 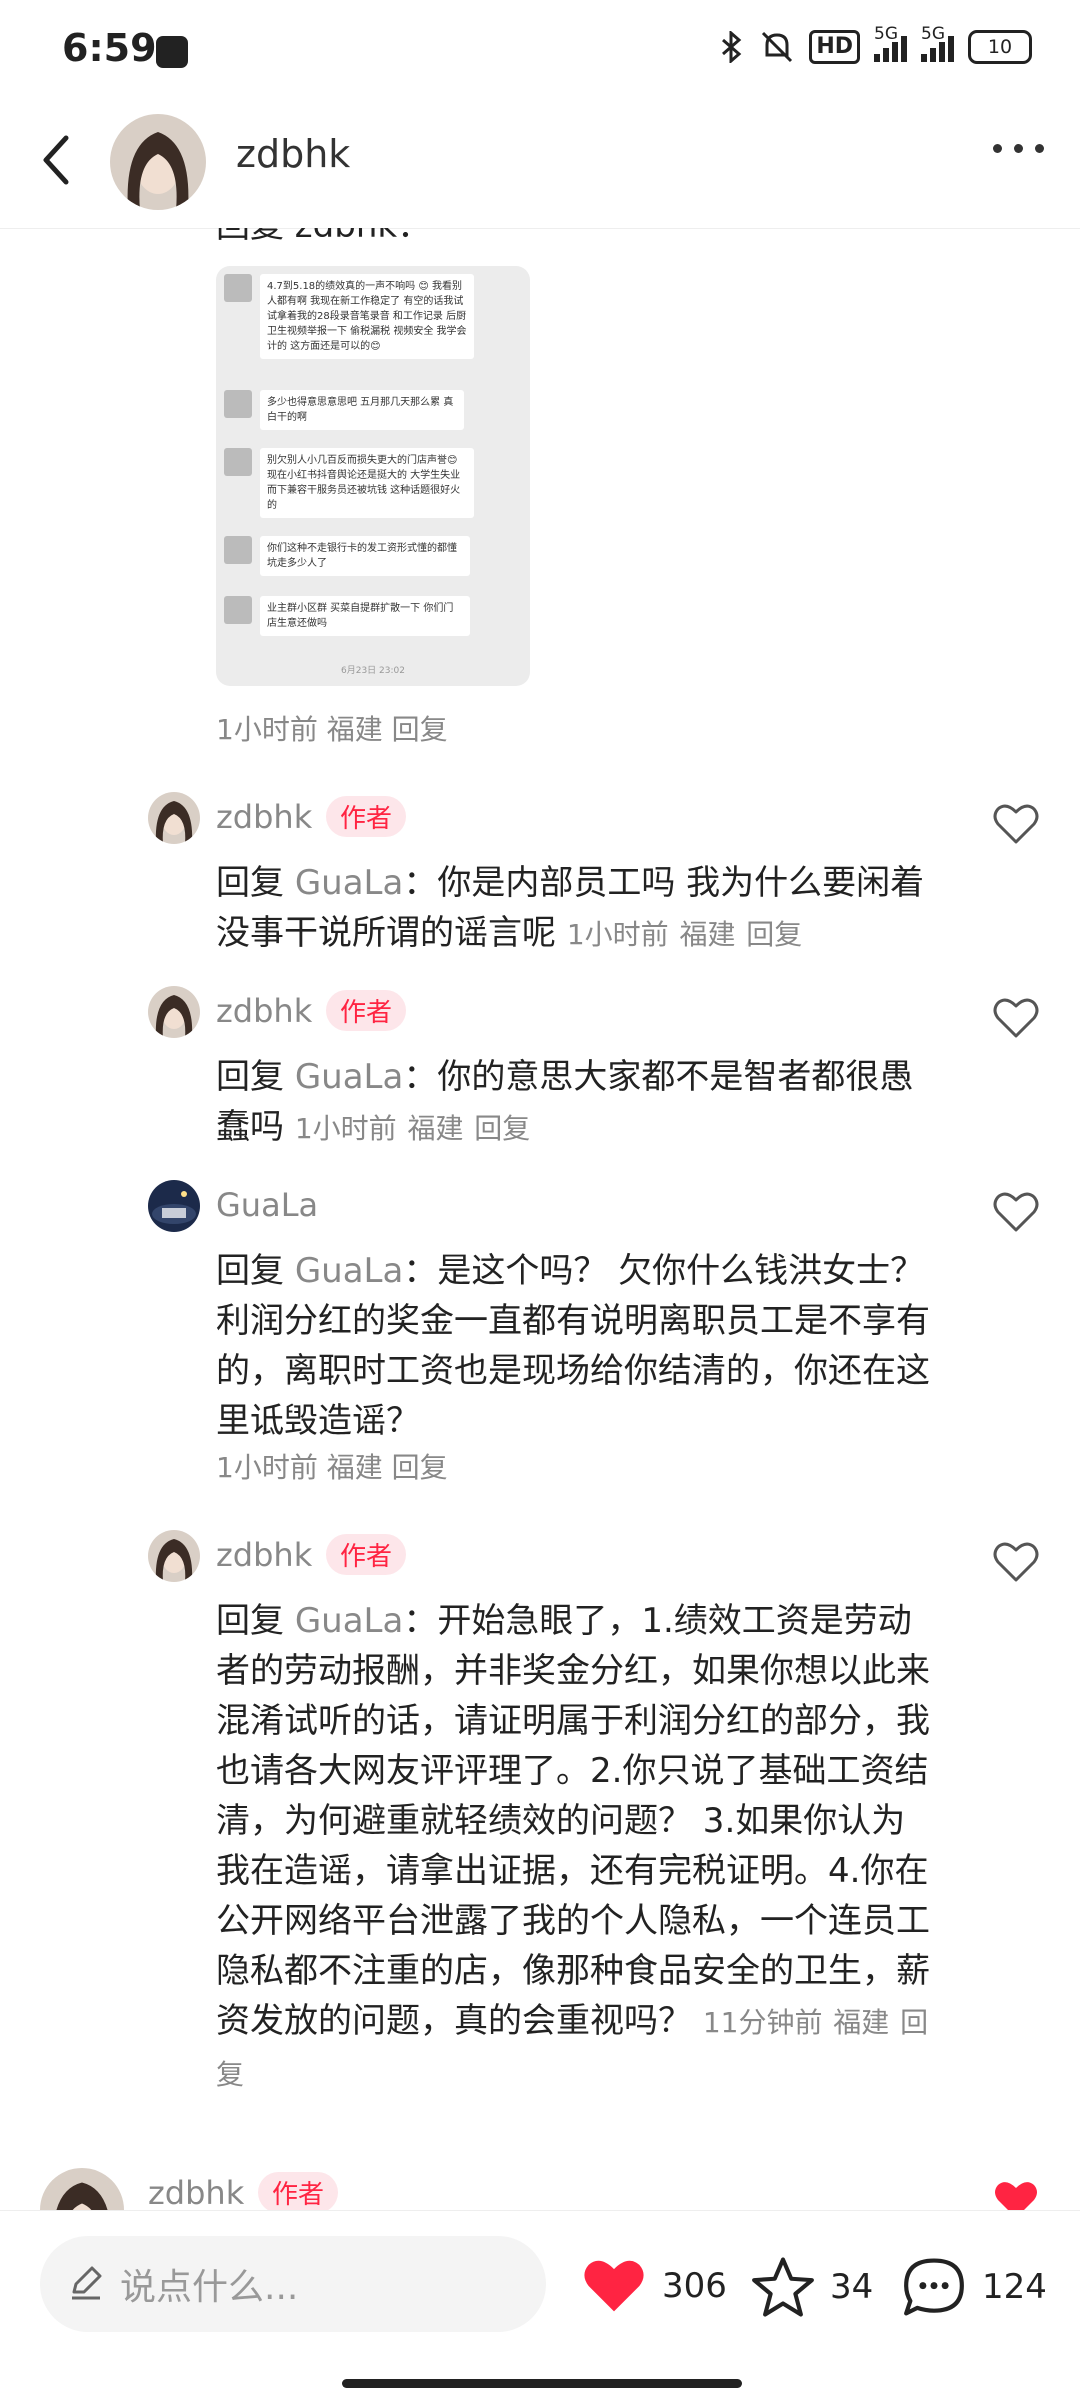 I want to click on collect-button: 34, so click(x=811, y=2287).